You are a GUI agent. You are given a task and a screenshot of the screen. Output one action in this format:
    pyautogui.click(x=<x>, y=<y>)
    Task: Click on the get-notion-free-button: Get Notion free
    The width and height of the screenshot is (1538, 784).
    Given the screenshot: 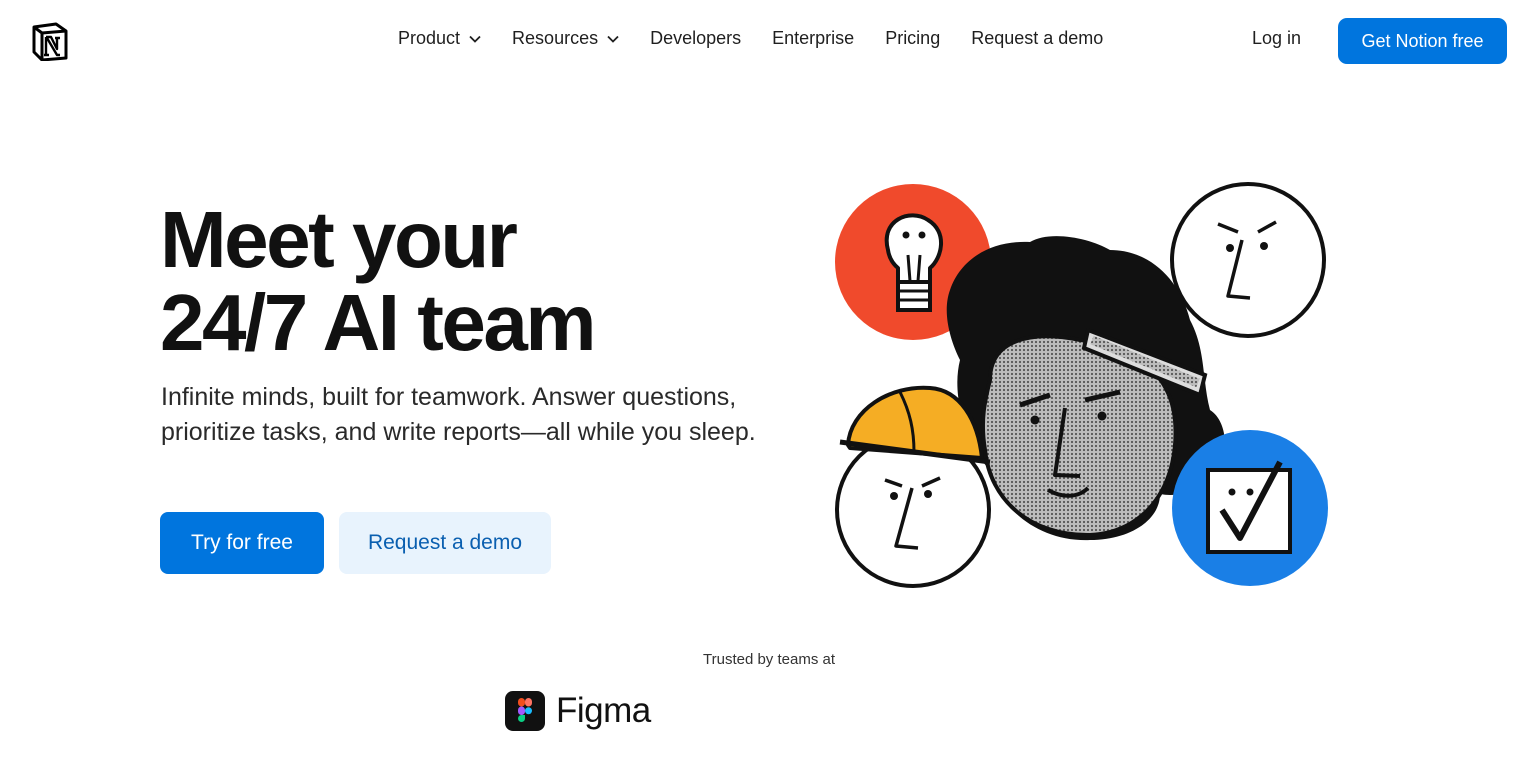 What is the action you would take?
    pyautogui.click(x=1422, y=41)
    